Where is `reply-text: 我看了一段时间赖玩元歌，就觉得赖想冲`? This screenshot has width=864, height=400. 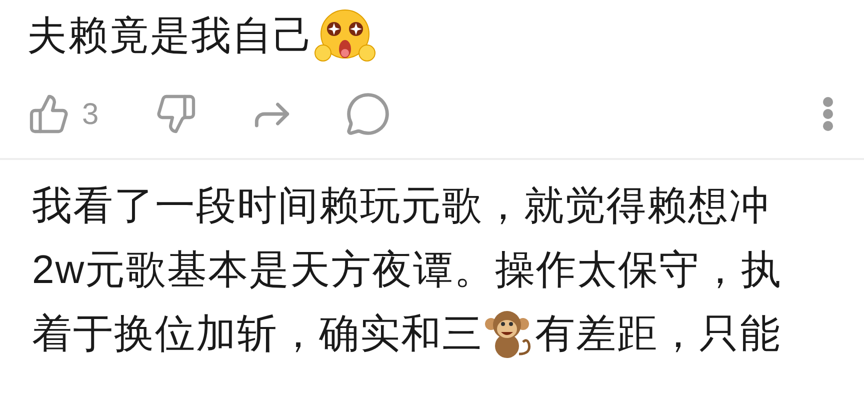
reply-text: 我看了一段时间赖玩元歌，就觉得赖想冲 is located at coordinates (401, 206).